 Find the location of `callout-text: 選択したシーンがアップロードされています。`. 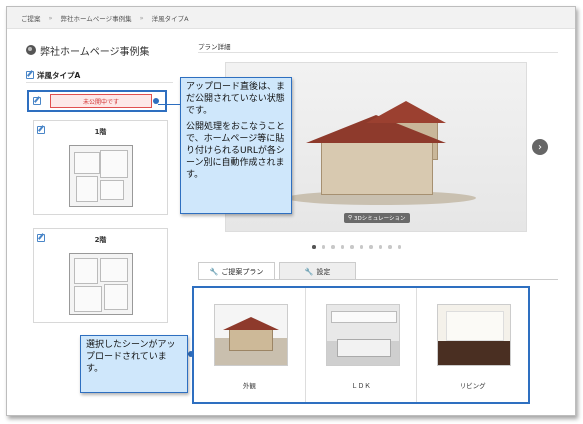

callout-text: 選択したシーンがアップロードされています。 is located at coordinates (131, 357).